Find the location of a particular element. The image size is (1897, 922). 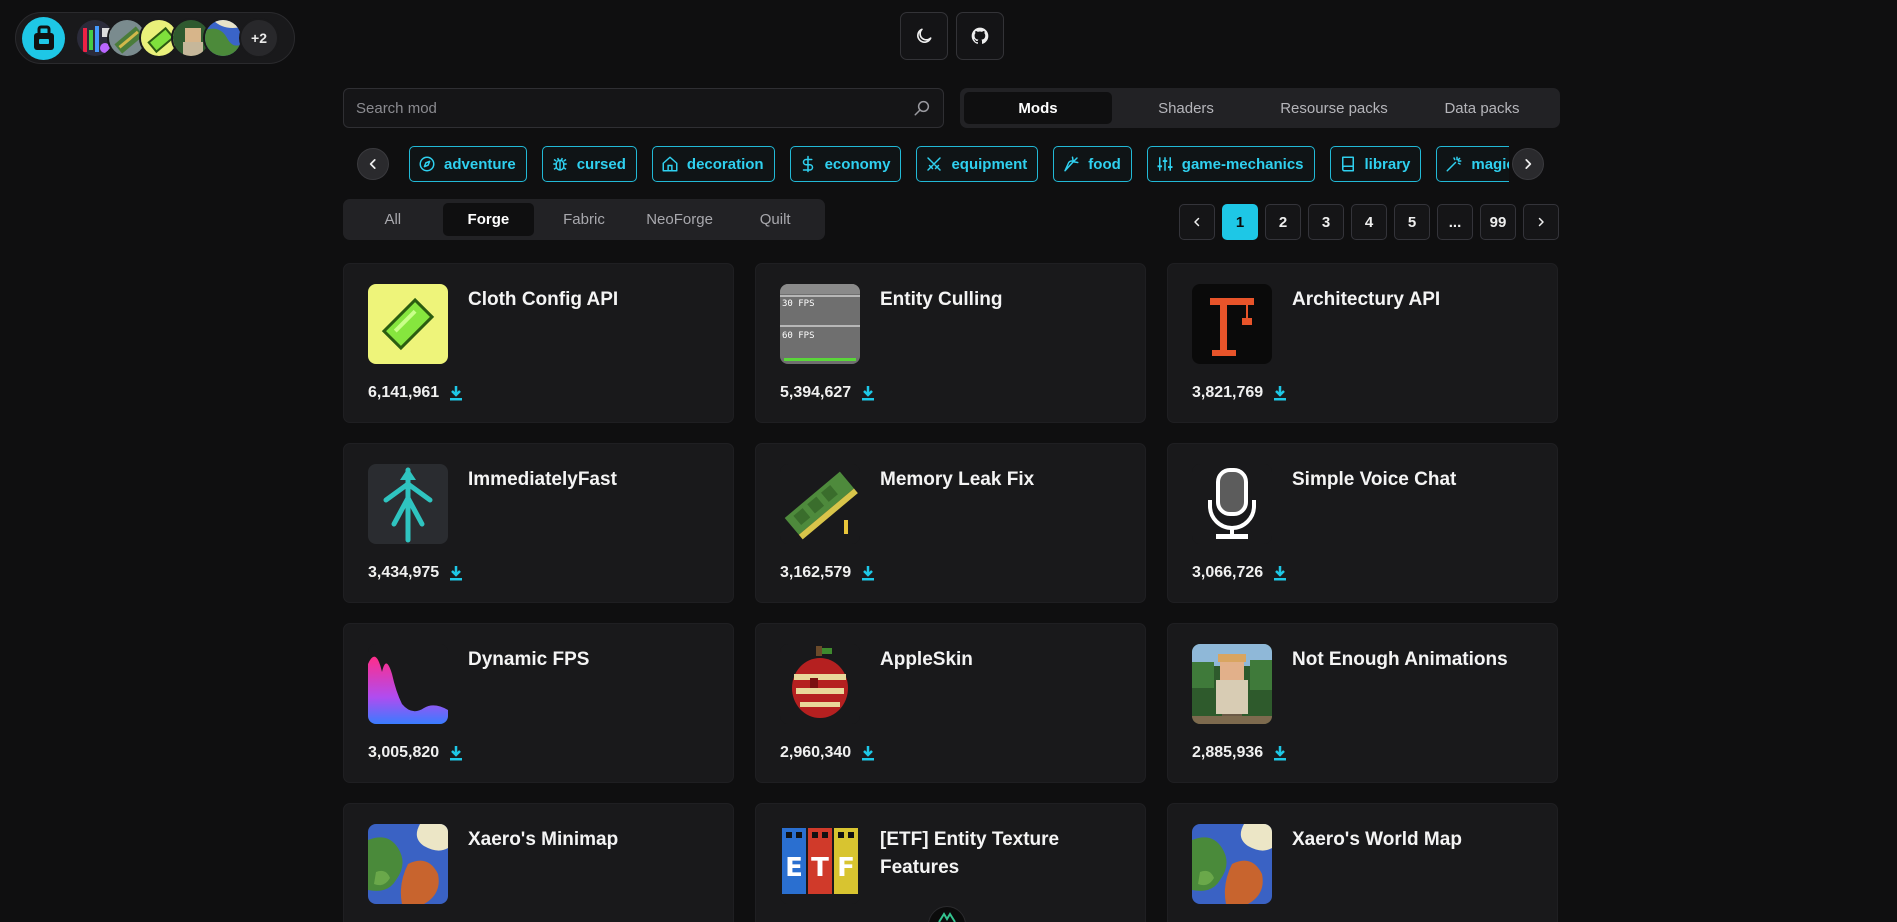

category-label: library is located at coordinates (1387, 164).